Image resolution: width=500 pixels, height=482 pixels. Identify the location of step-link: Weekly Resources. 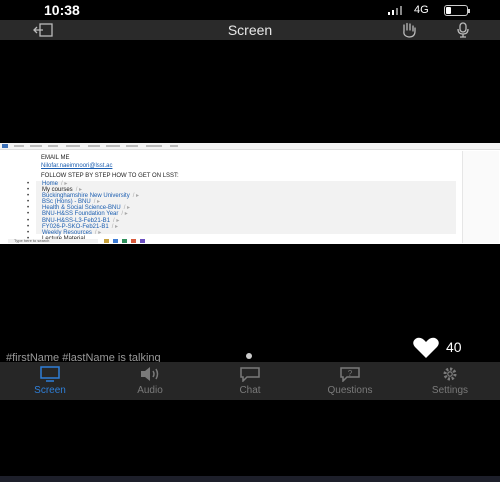
(67, 233).